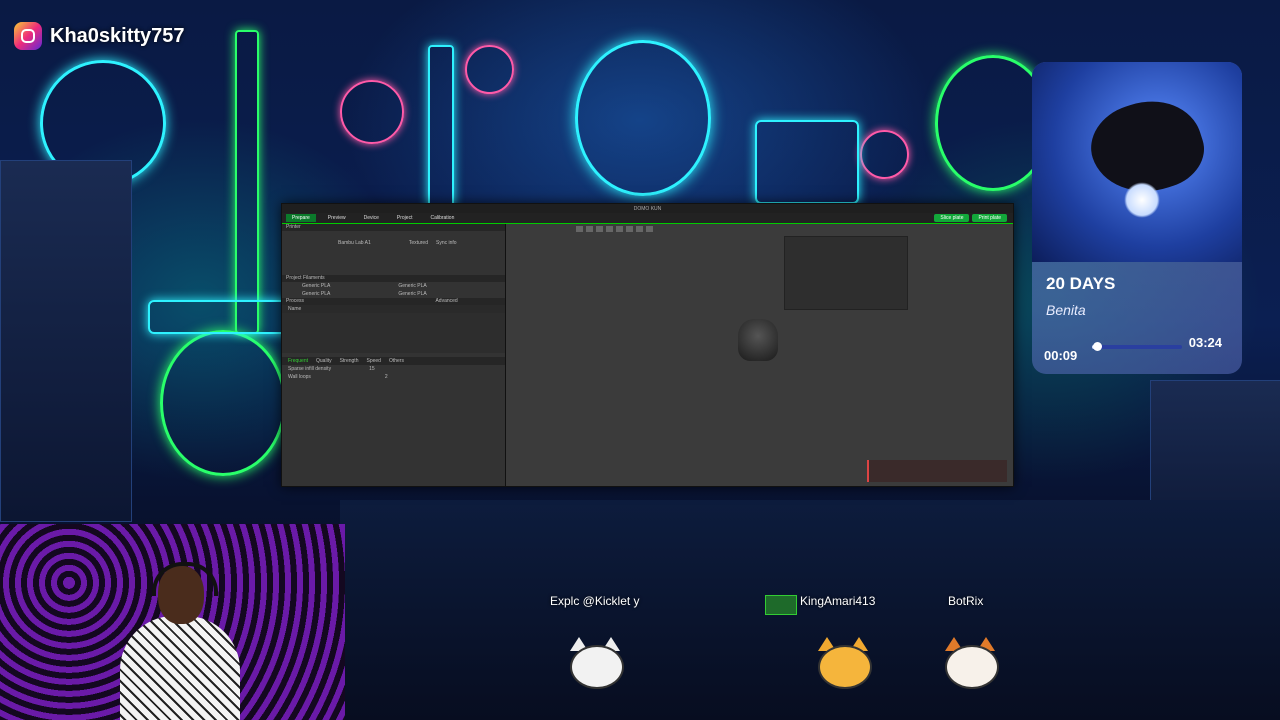 This screenshot has width=1280, height=720. What do you see at coordinates (316, 294) in the screenshot?
I see `filament-3-name: Generic PLA` at bounding box center [316, 294].